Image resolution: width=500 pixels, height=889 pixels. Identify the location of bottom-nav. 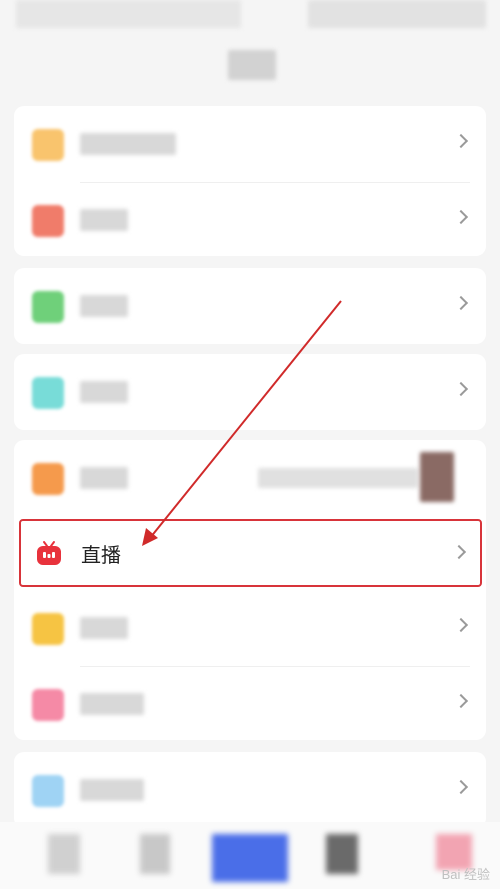
(250, 855).